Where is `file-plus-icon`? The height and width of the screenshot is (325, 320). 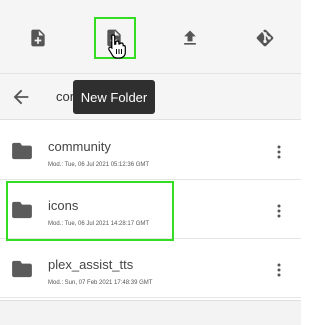 file-plus-icon is located at coordinates (38, 38).